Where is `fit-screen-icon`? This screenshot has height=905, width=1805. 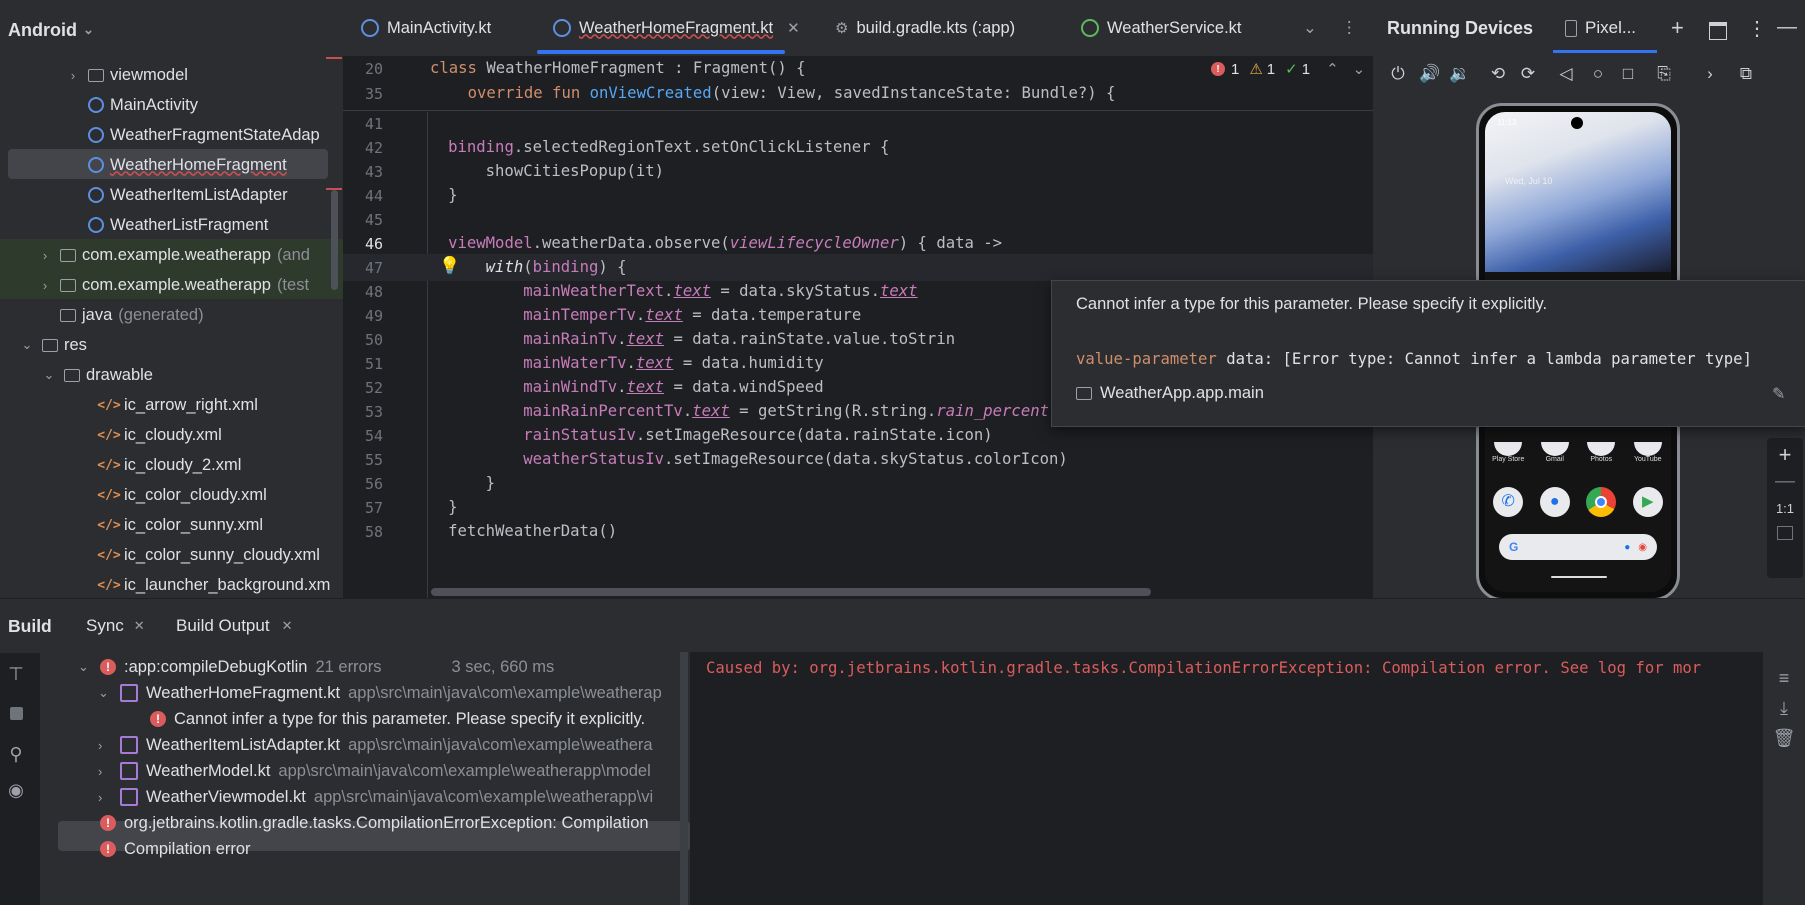
fit-screen-icon is located at coordinates (1785, 533).